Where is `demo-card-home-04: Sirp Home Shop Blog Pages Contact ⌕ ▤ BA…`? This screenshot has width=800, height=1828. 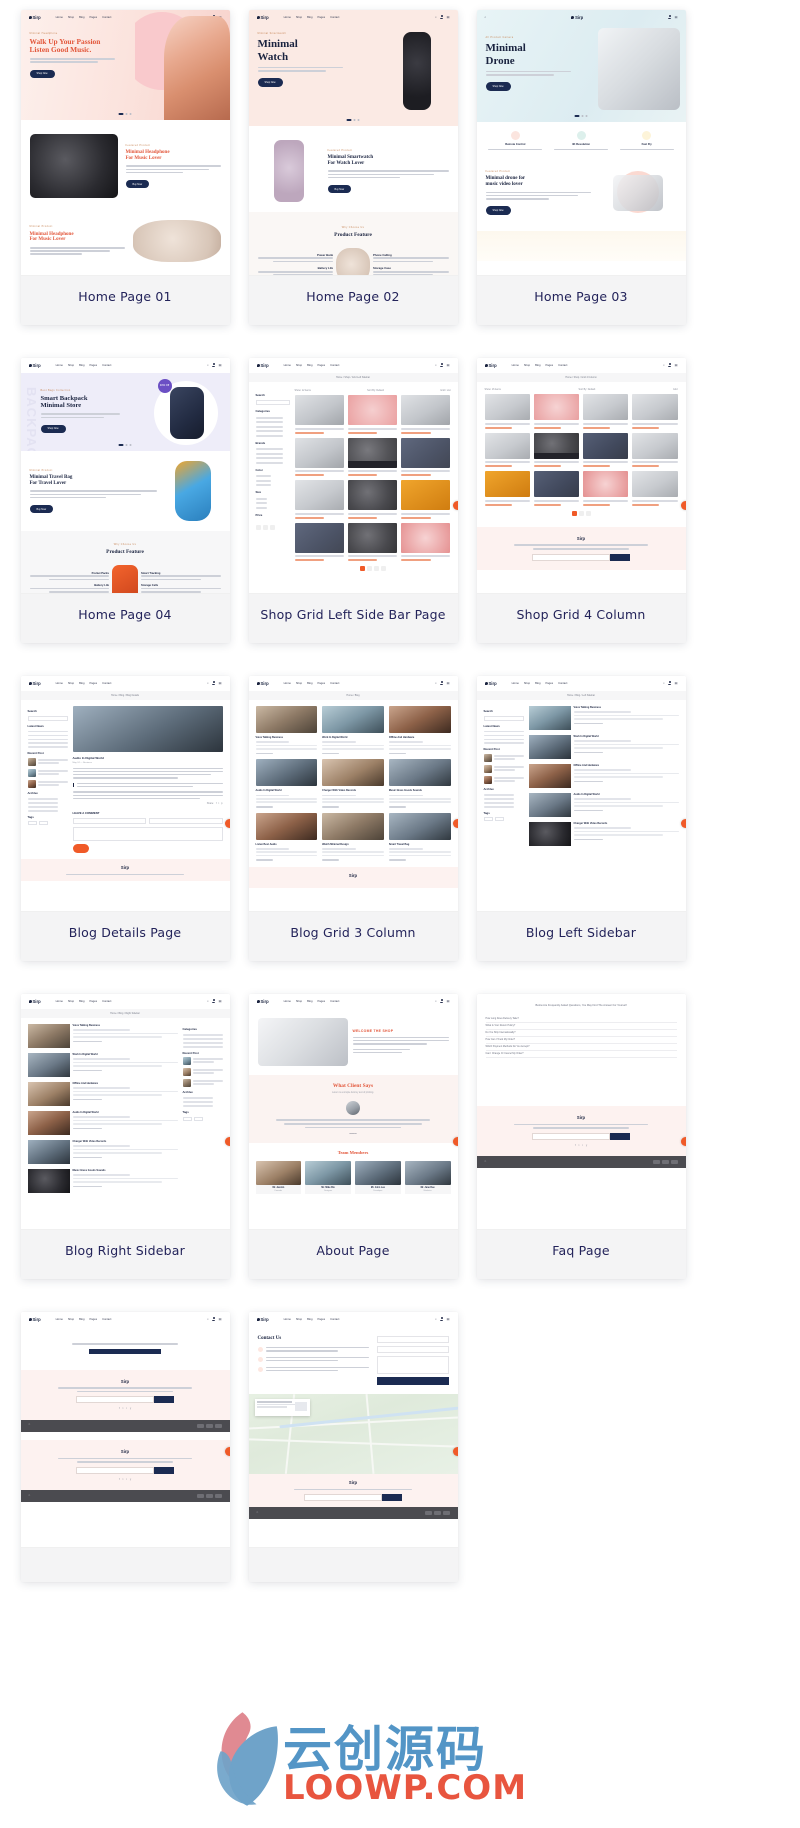 demo-card-home-04: Sirp Home Shop Blog Pages Contact ⌕ ▤ BA… is located at coordinates (125, 500).